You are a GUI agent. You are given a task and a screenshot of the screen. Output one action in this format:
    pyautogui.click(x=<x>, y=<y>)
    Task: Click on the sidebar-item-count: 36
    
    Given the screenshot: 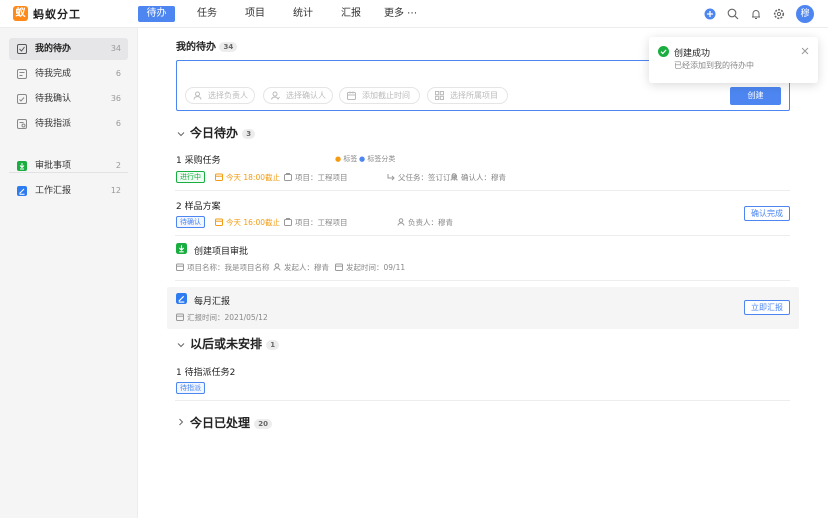 What is the action you would take?
    pyautogui.click(x=115, y=98)
    